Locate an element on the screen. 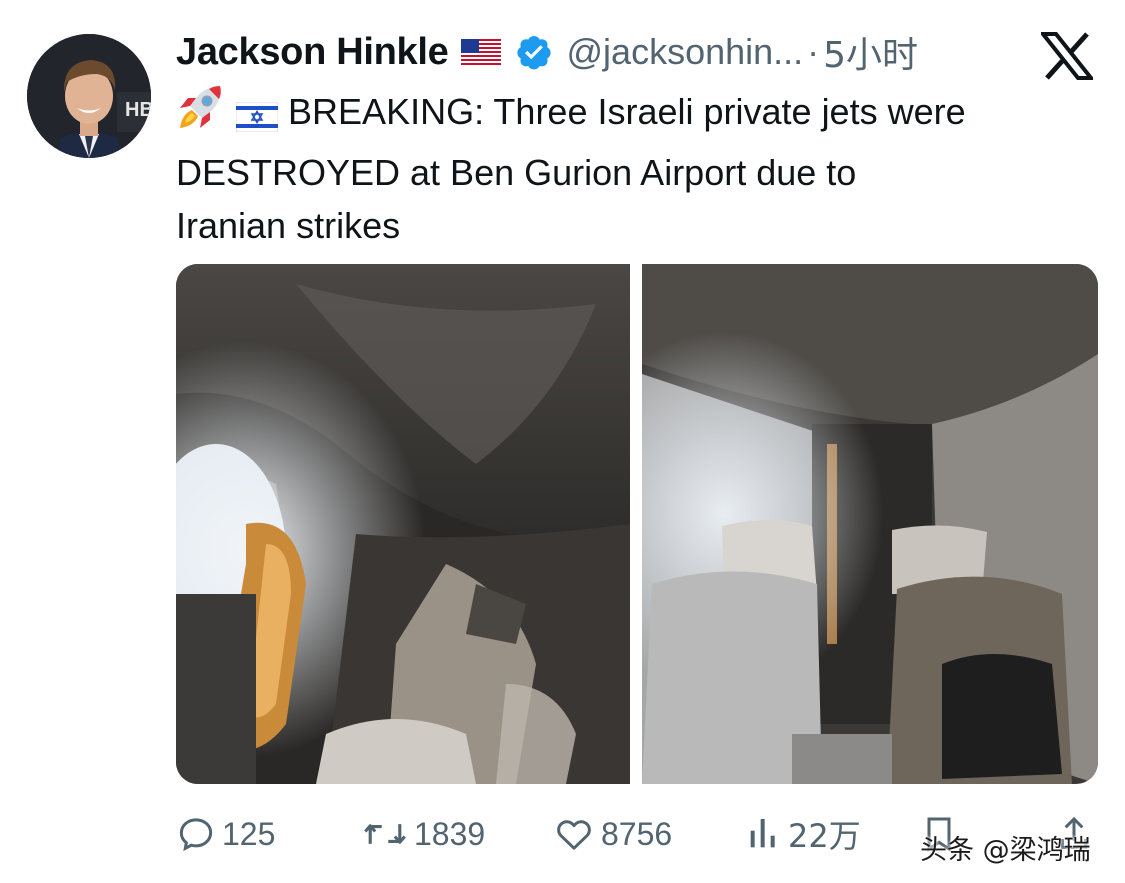 Image resolution: width=1125 pixels, height=883 pixels. x-logo-icon is located at coordinates (1067, 56).